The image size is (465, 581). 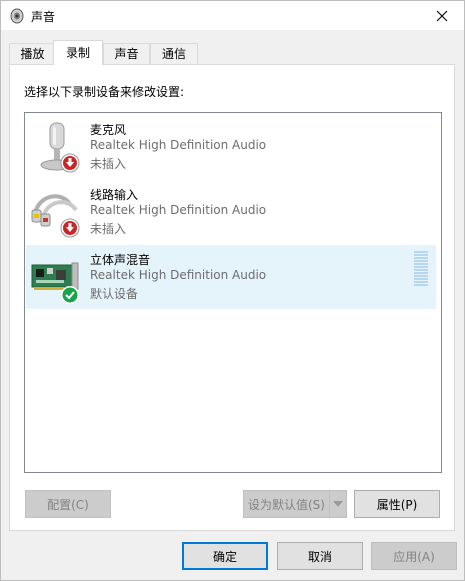 I want to click on device-name: 立体声混音, so click(x=120, y=260).